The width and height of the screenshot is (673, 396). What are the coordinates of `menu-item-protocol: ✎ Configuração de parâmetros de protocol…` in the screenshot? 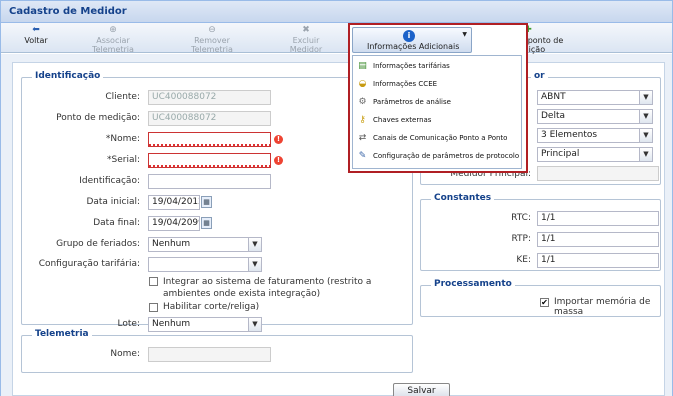 It's located at (437, 156).